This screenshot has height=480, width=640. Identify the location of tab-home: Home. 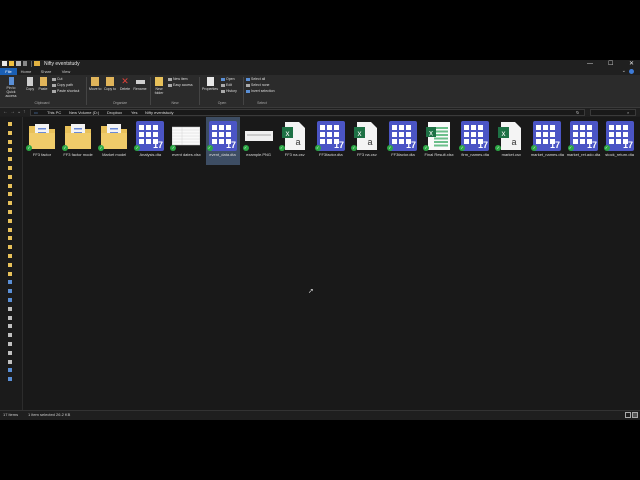
(26, 71).